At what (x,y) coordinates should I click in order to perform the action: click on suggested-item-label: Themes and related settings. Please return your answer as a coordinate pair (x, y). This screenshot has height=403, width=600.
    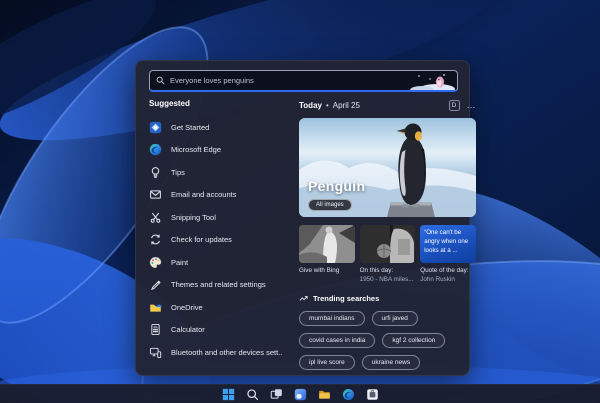
    Looking at the image, I should click on (218, 285).